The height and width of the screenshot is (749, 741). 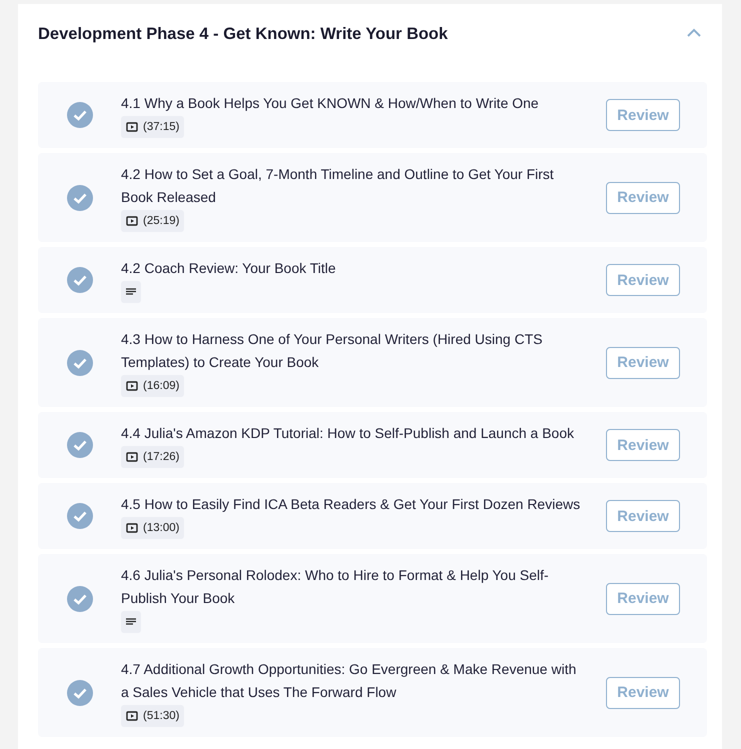 What do you see at coordinates (152, 528) in the screenshot?
I see `lesson-meta-tag: (13:00)` at bounding box center [152, 528].